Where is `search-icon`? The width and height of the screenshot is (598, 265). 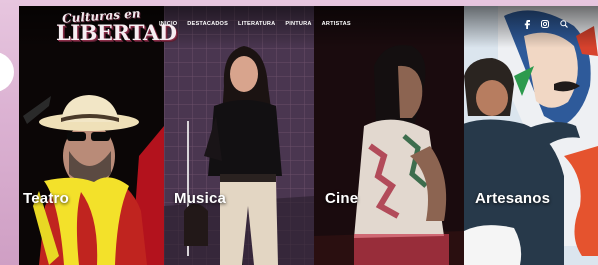
search-icon is located at coordinates (564, 26).